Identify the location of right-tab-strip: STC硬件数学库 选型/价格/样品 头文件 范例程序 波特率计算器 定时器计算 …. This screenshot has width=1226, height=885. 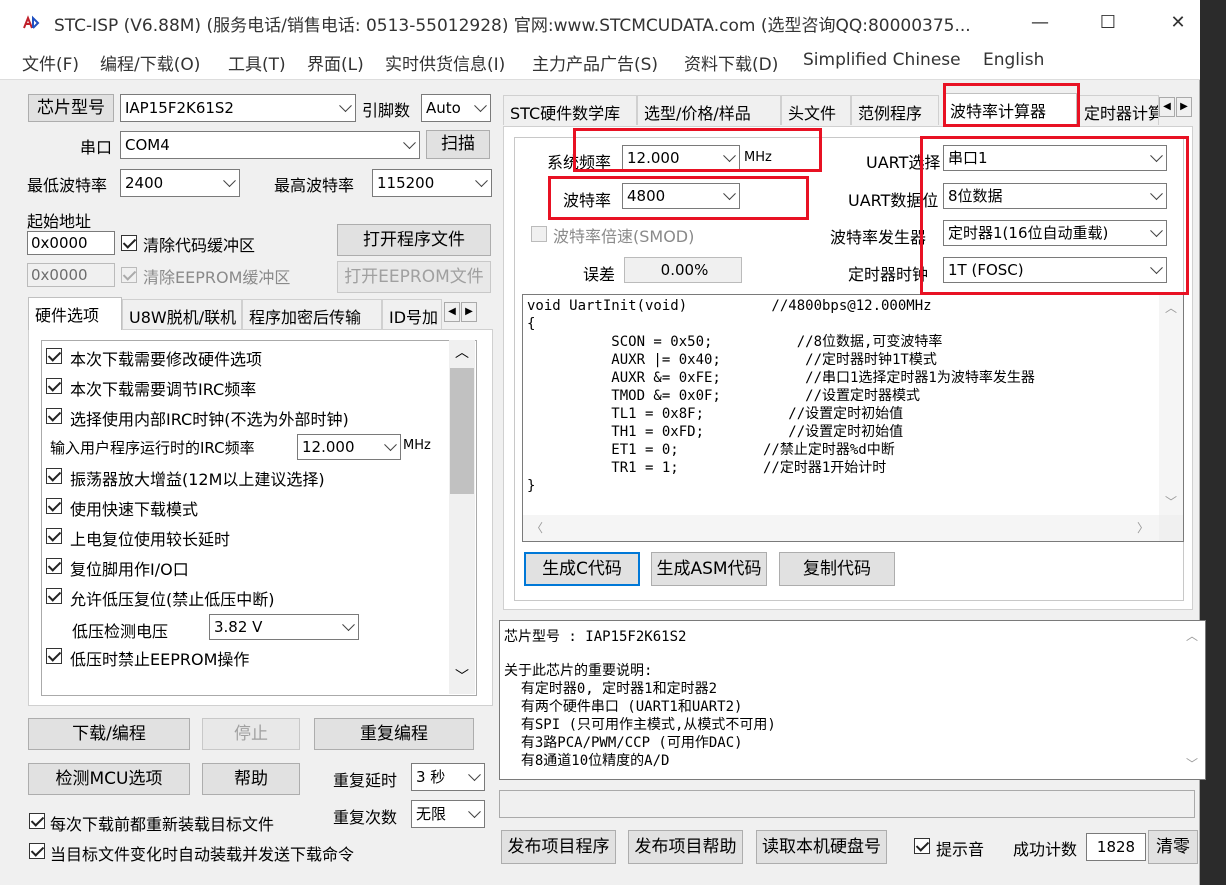
(853, 110).